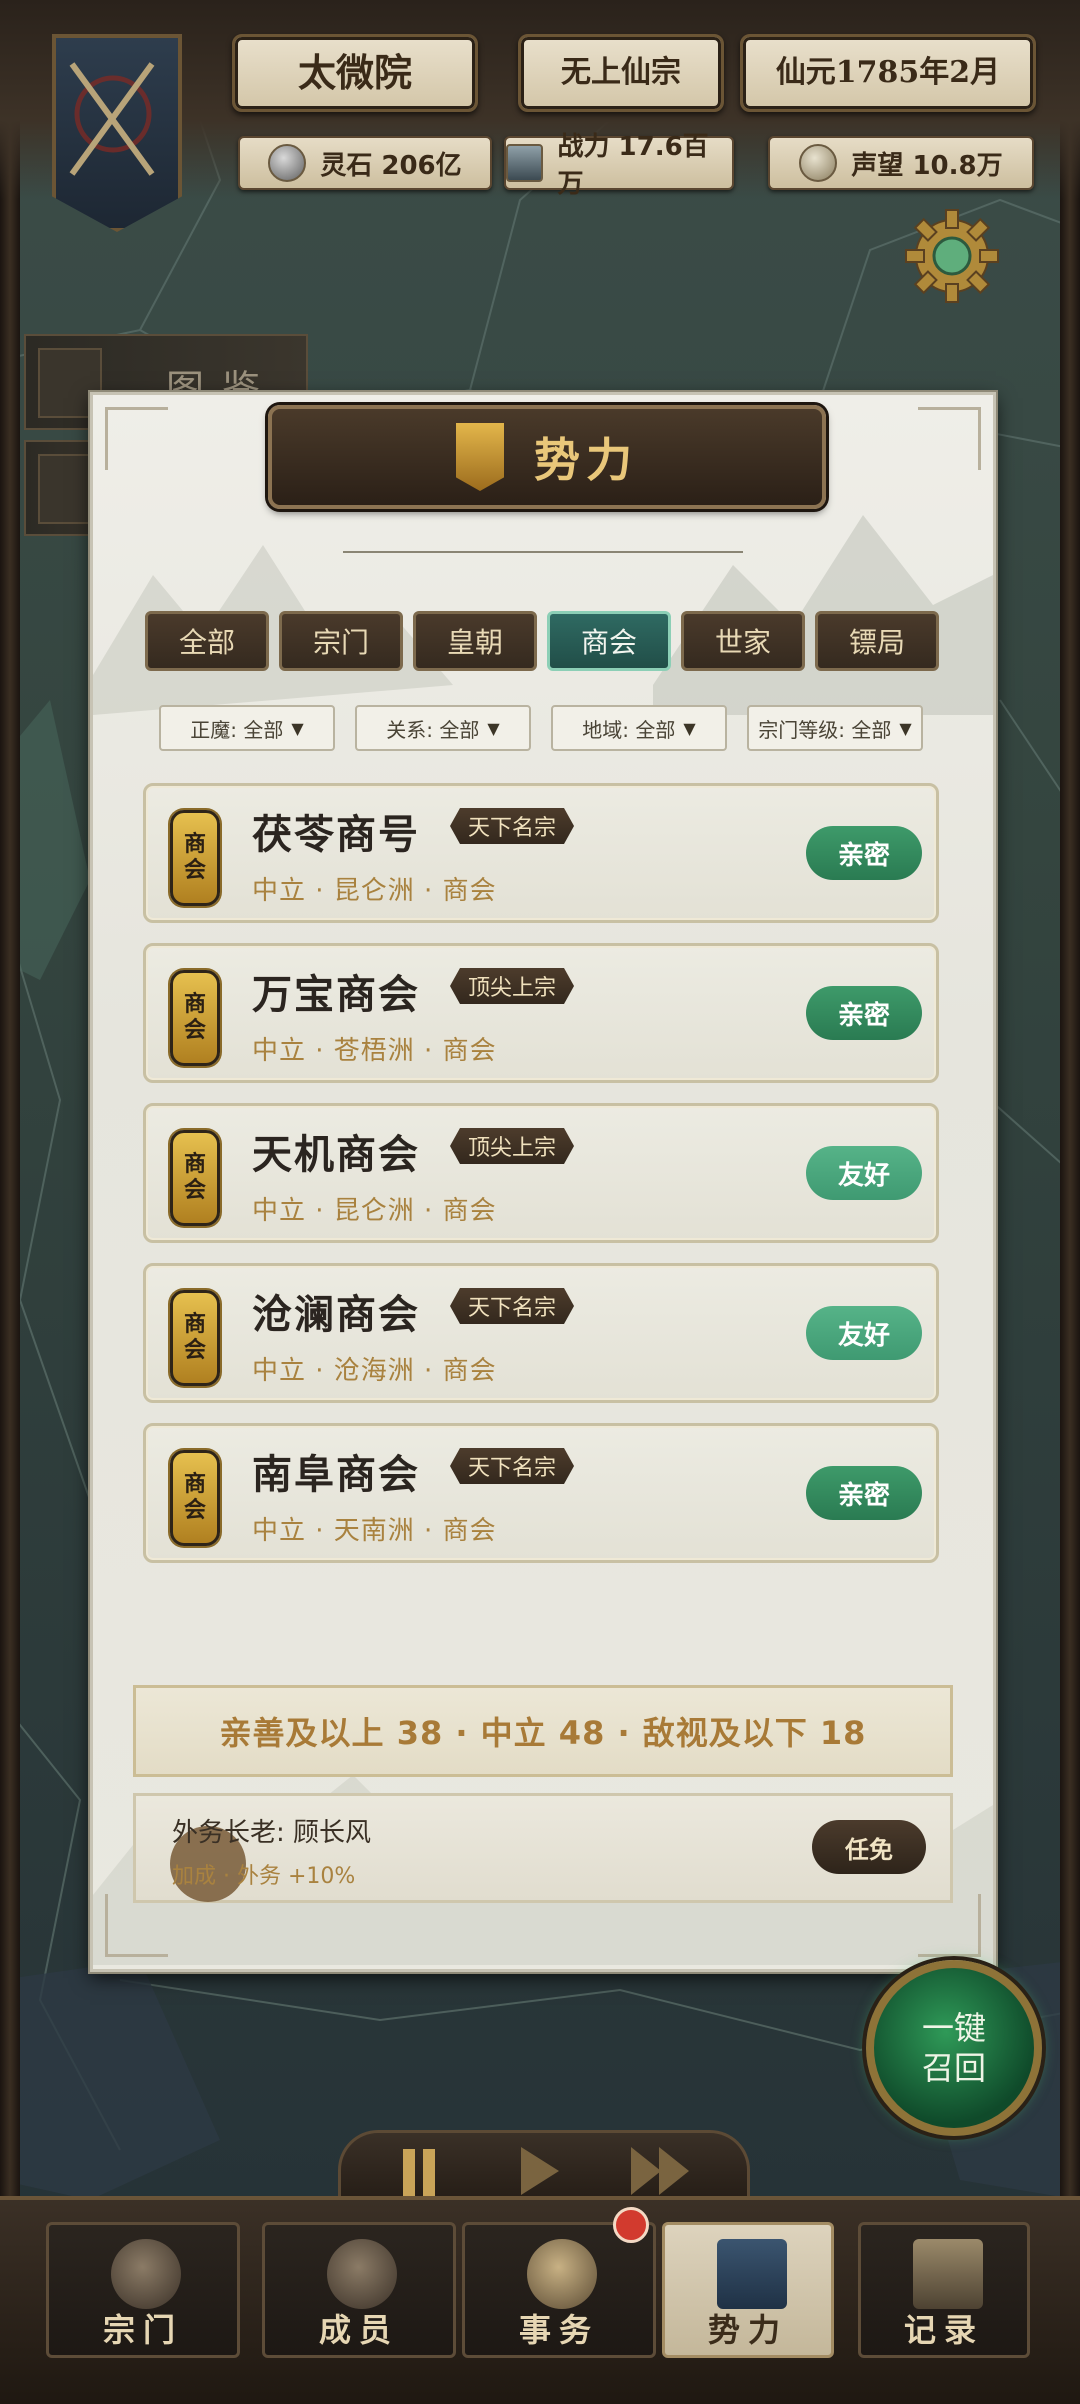 This screenshot has width=1080, height=2404. Describe the element at coordinates (559, 2282) in the screenshot. I see `nav-affairs: 事务` at that location.